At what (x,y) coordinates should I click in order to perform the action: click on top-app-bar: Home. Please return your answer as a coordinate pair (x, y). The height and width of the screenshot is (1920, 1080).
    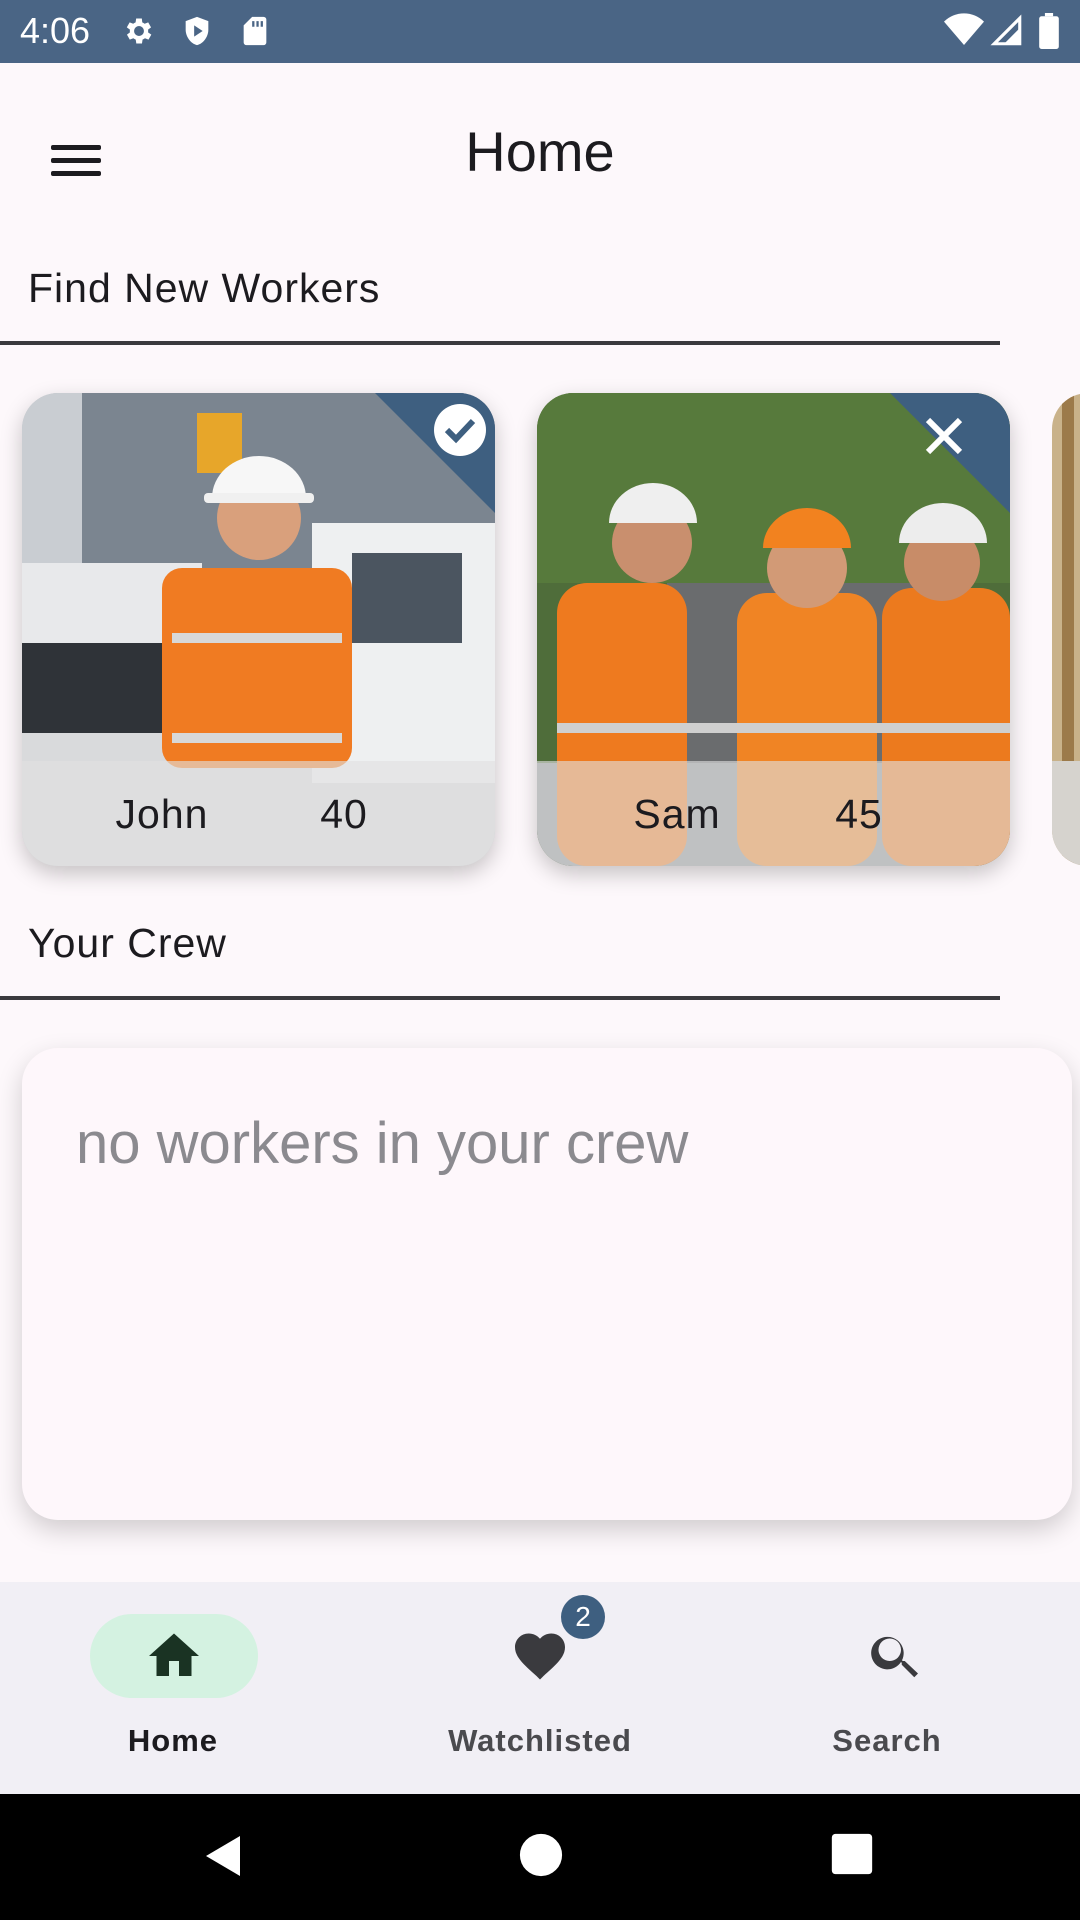
    Looking at the image, I should click on (540, 150).